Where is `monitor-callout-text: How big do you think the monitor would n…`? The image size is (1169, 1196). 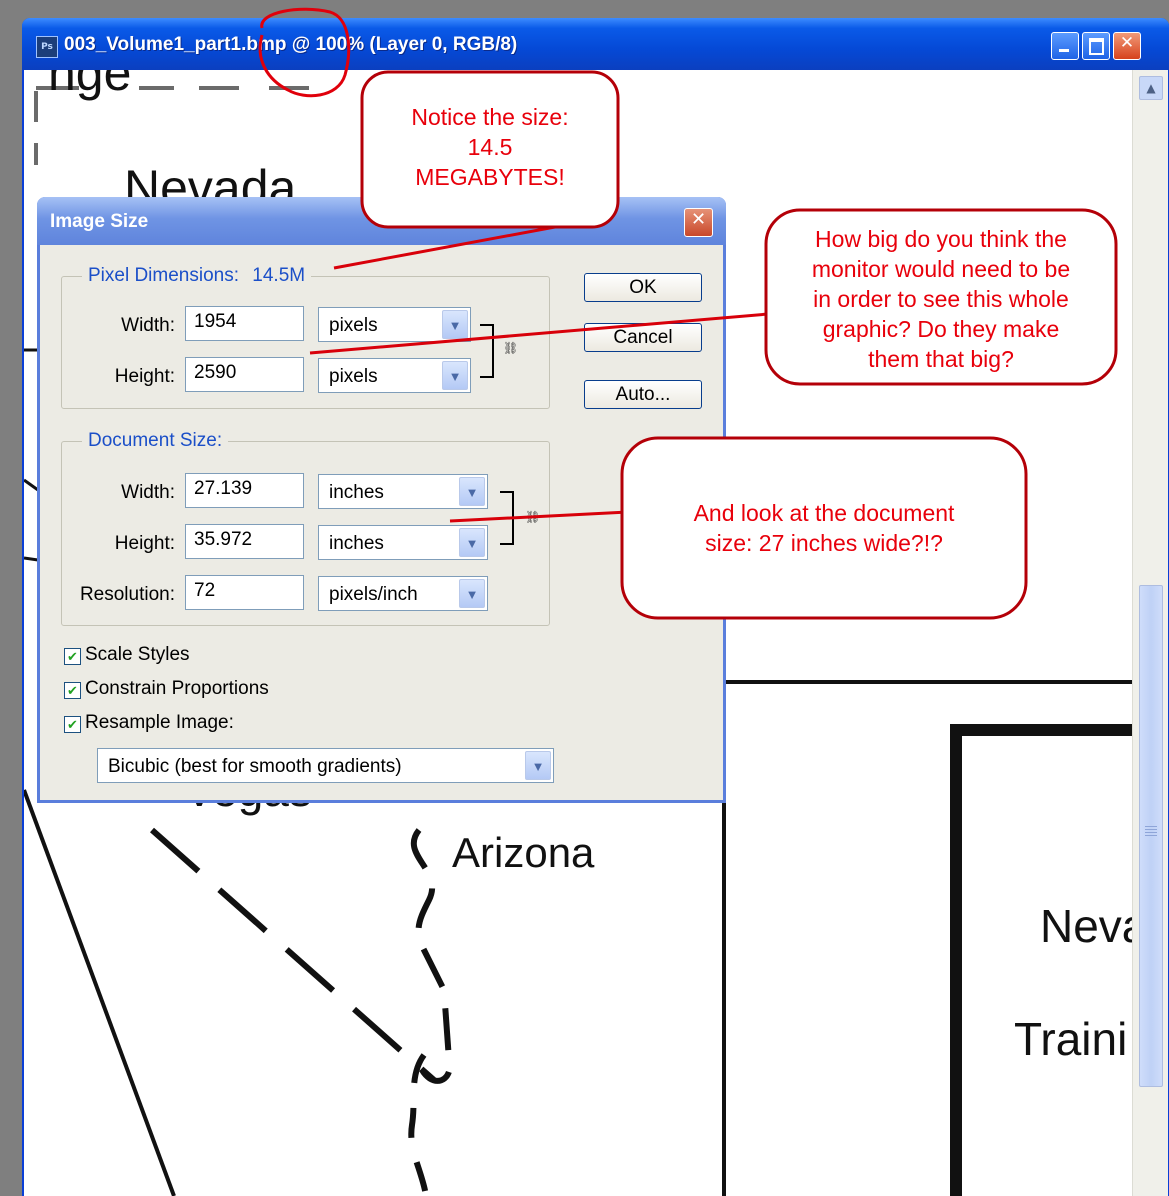
monitor-callout-text: How big do you think the monitor would n… is located at coordinates (941, 299).